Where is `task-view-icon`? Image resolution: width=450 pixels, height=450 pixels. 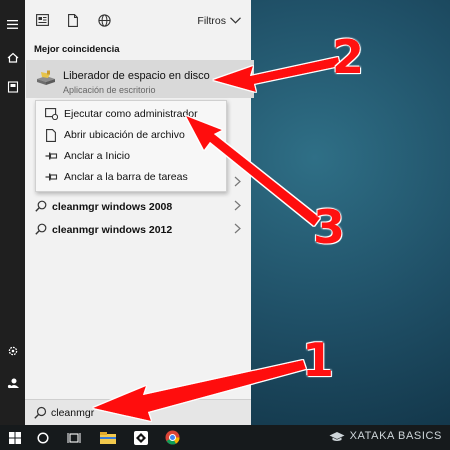
task-view-icon is located at coordinates (74, 437).